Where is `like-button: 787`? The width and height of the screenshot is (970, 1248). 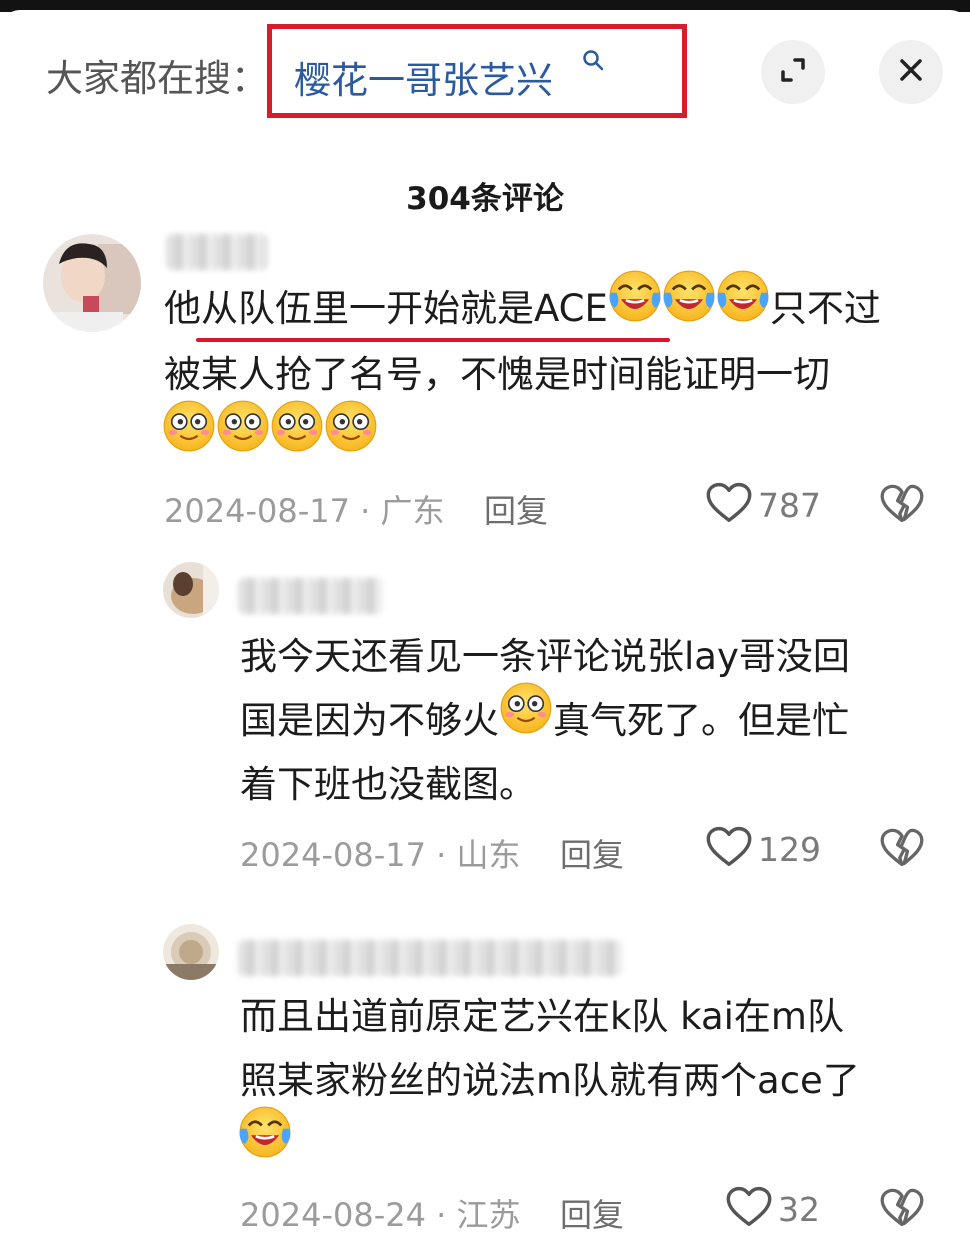
like-button: 787 is located at coordinates (763, 505).